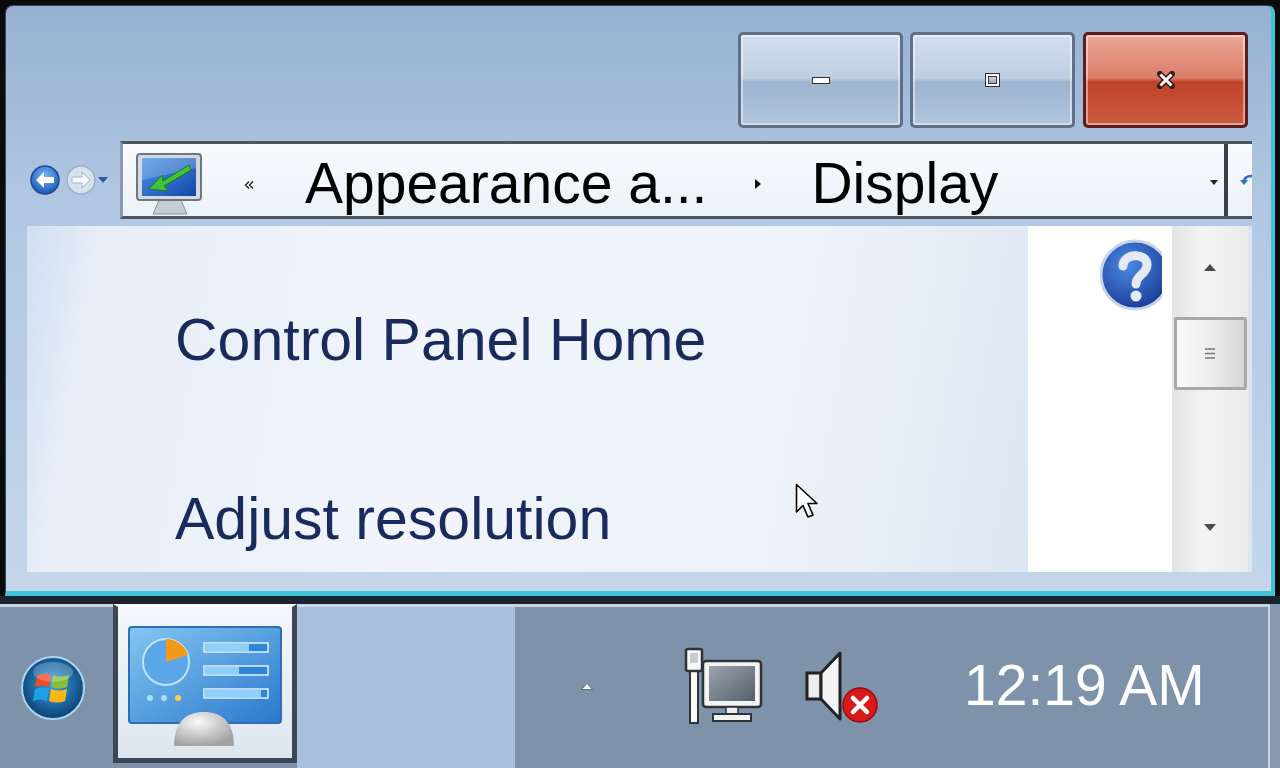 The image size is (1280, 768). Describe the element at coordinates (1214, 182) in the screenshot. I see `caret-icon` at that location.